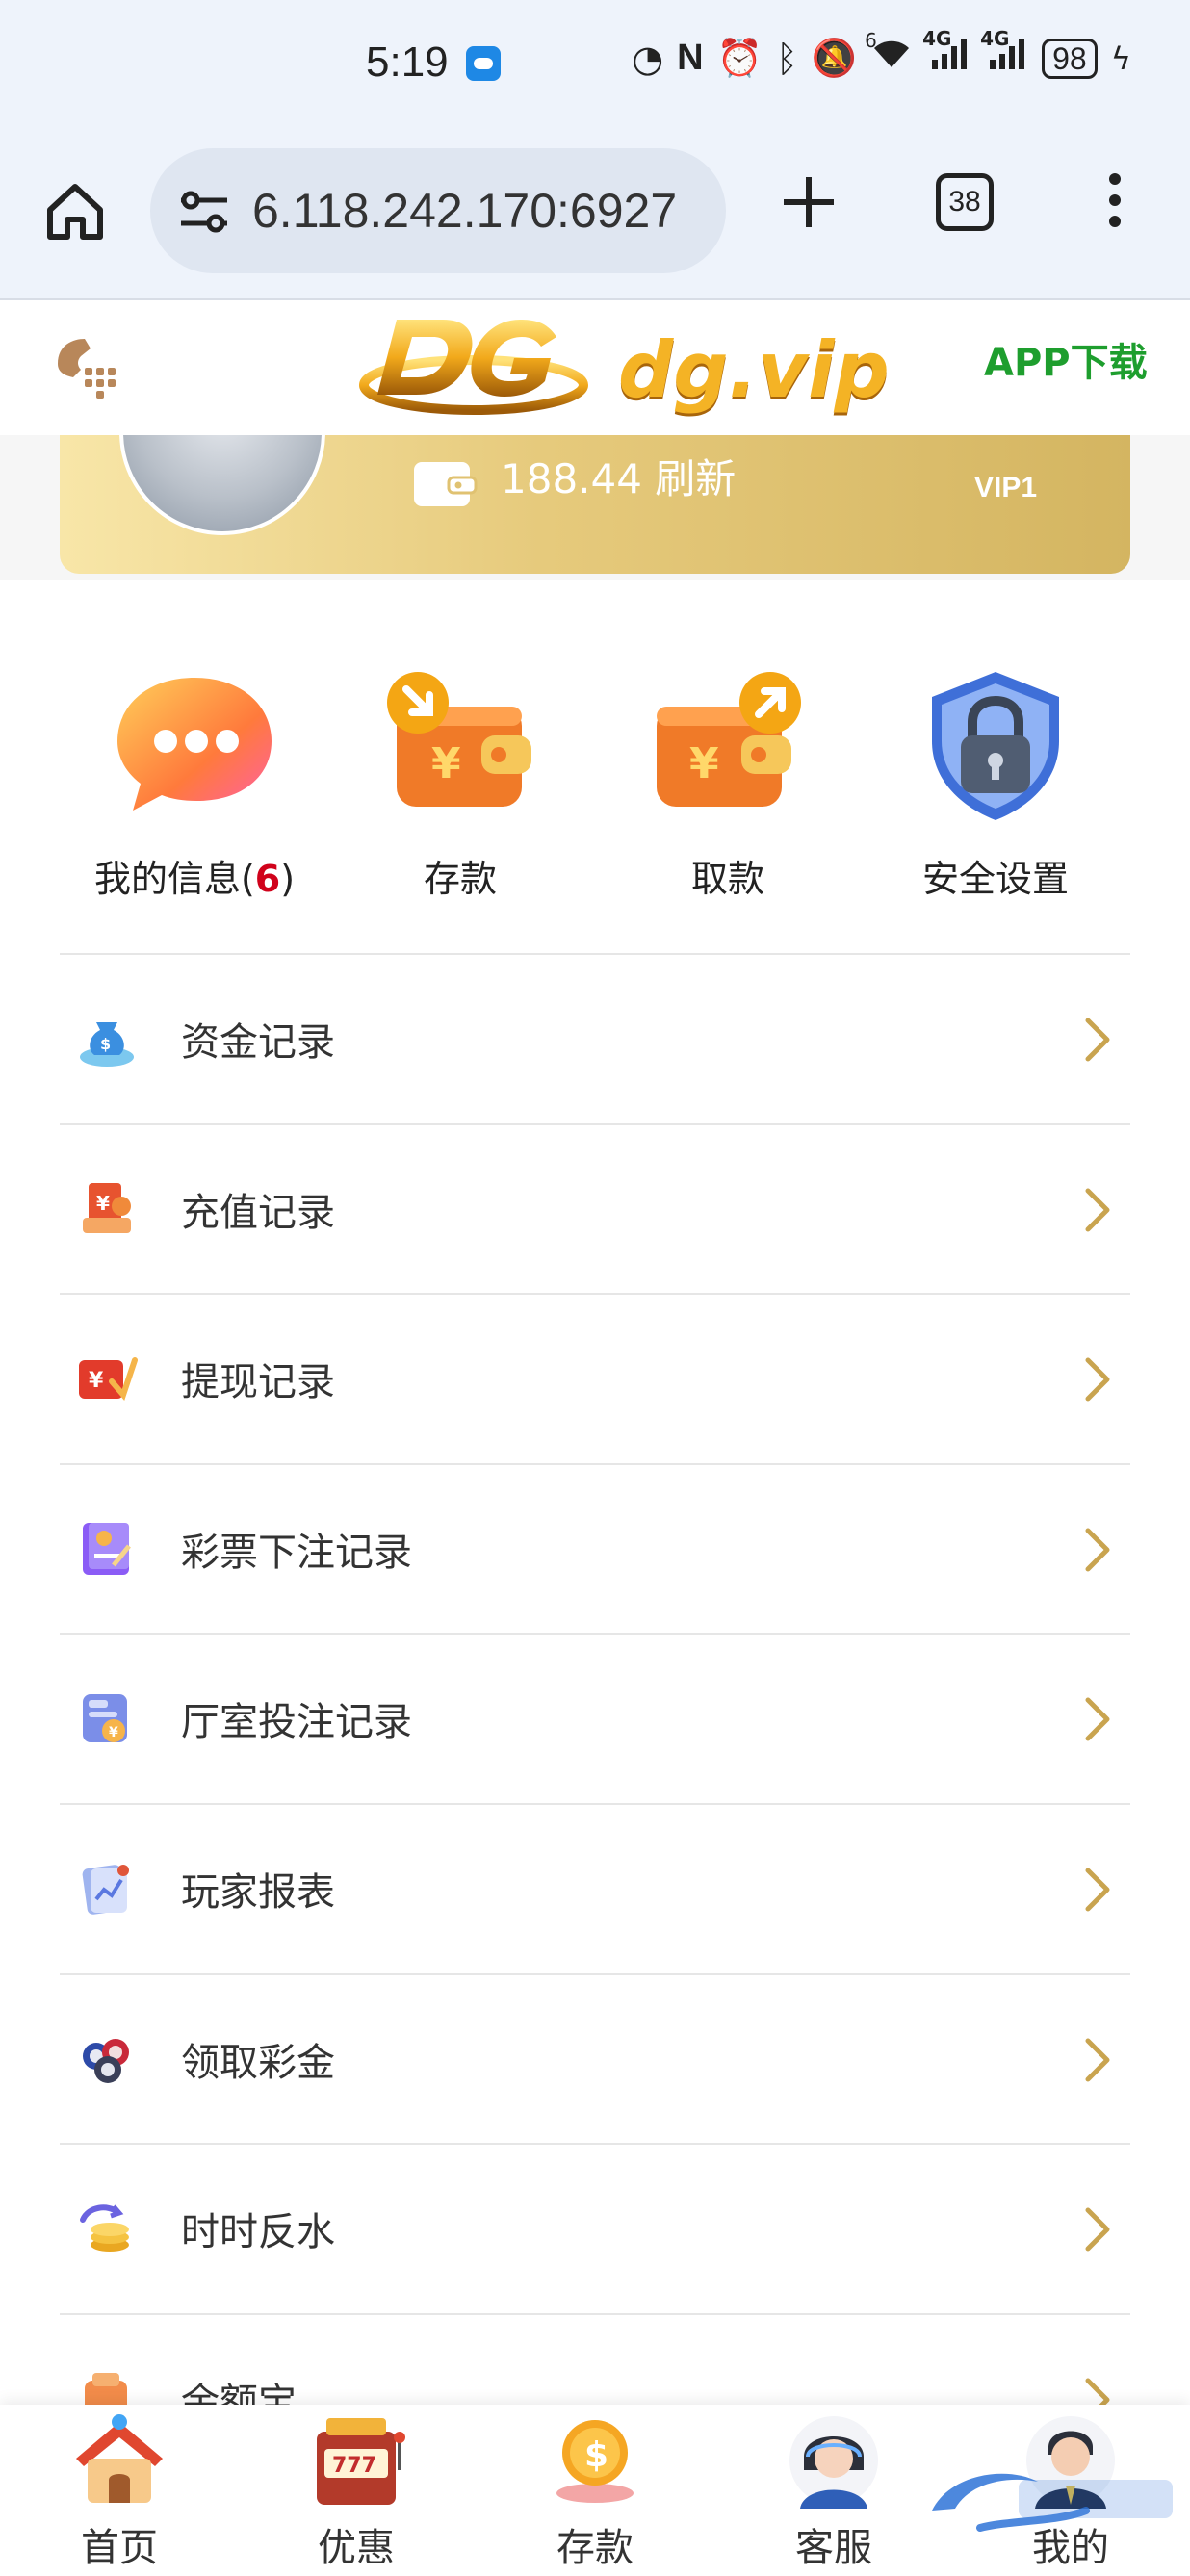  Describe the element at coordinates (258, 1043) in the screenshot. I see `list-item-label: 资金记录` at that location.